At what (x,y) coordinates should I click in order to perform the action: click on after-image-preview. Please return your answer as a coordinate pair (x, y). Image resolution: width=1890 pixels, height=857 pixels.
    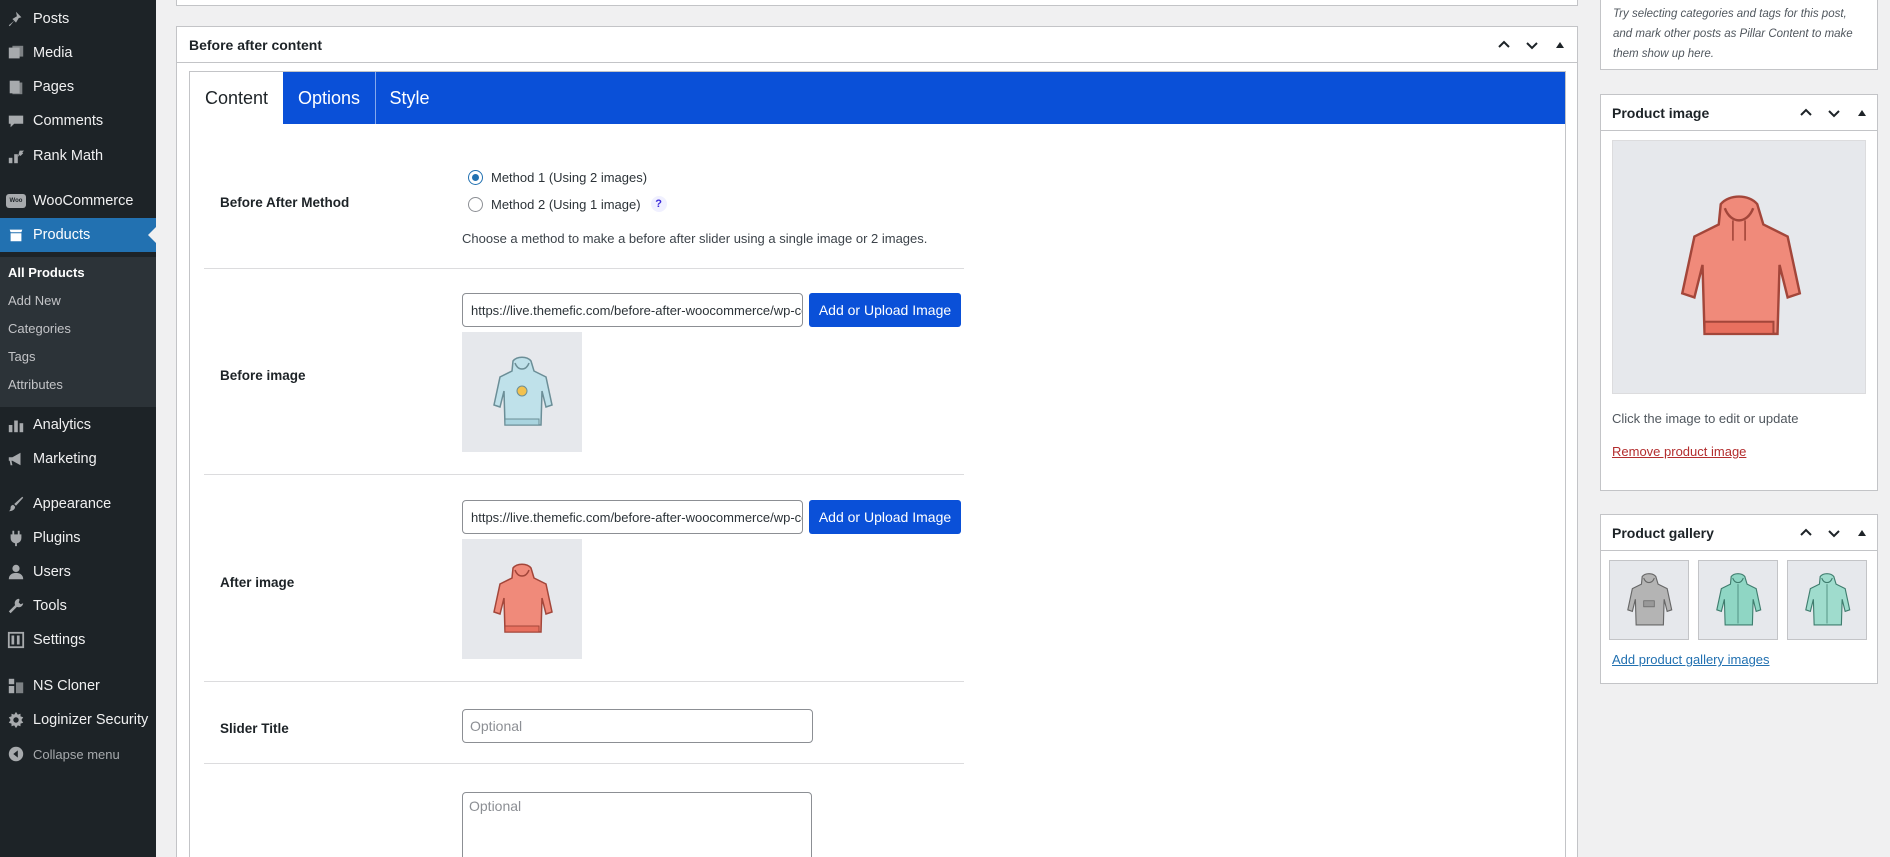
    Looking at the image, I should click on (522, 599).